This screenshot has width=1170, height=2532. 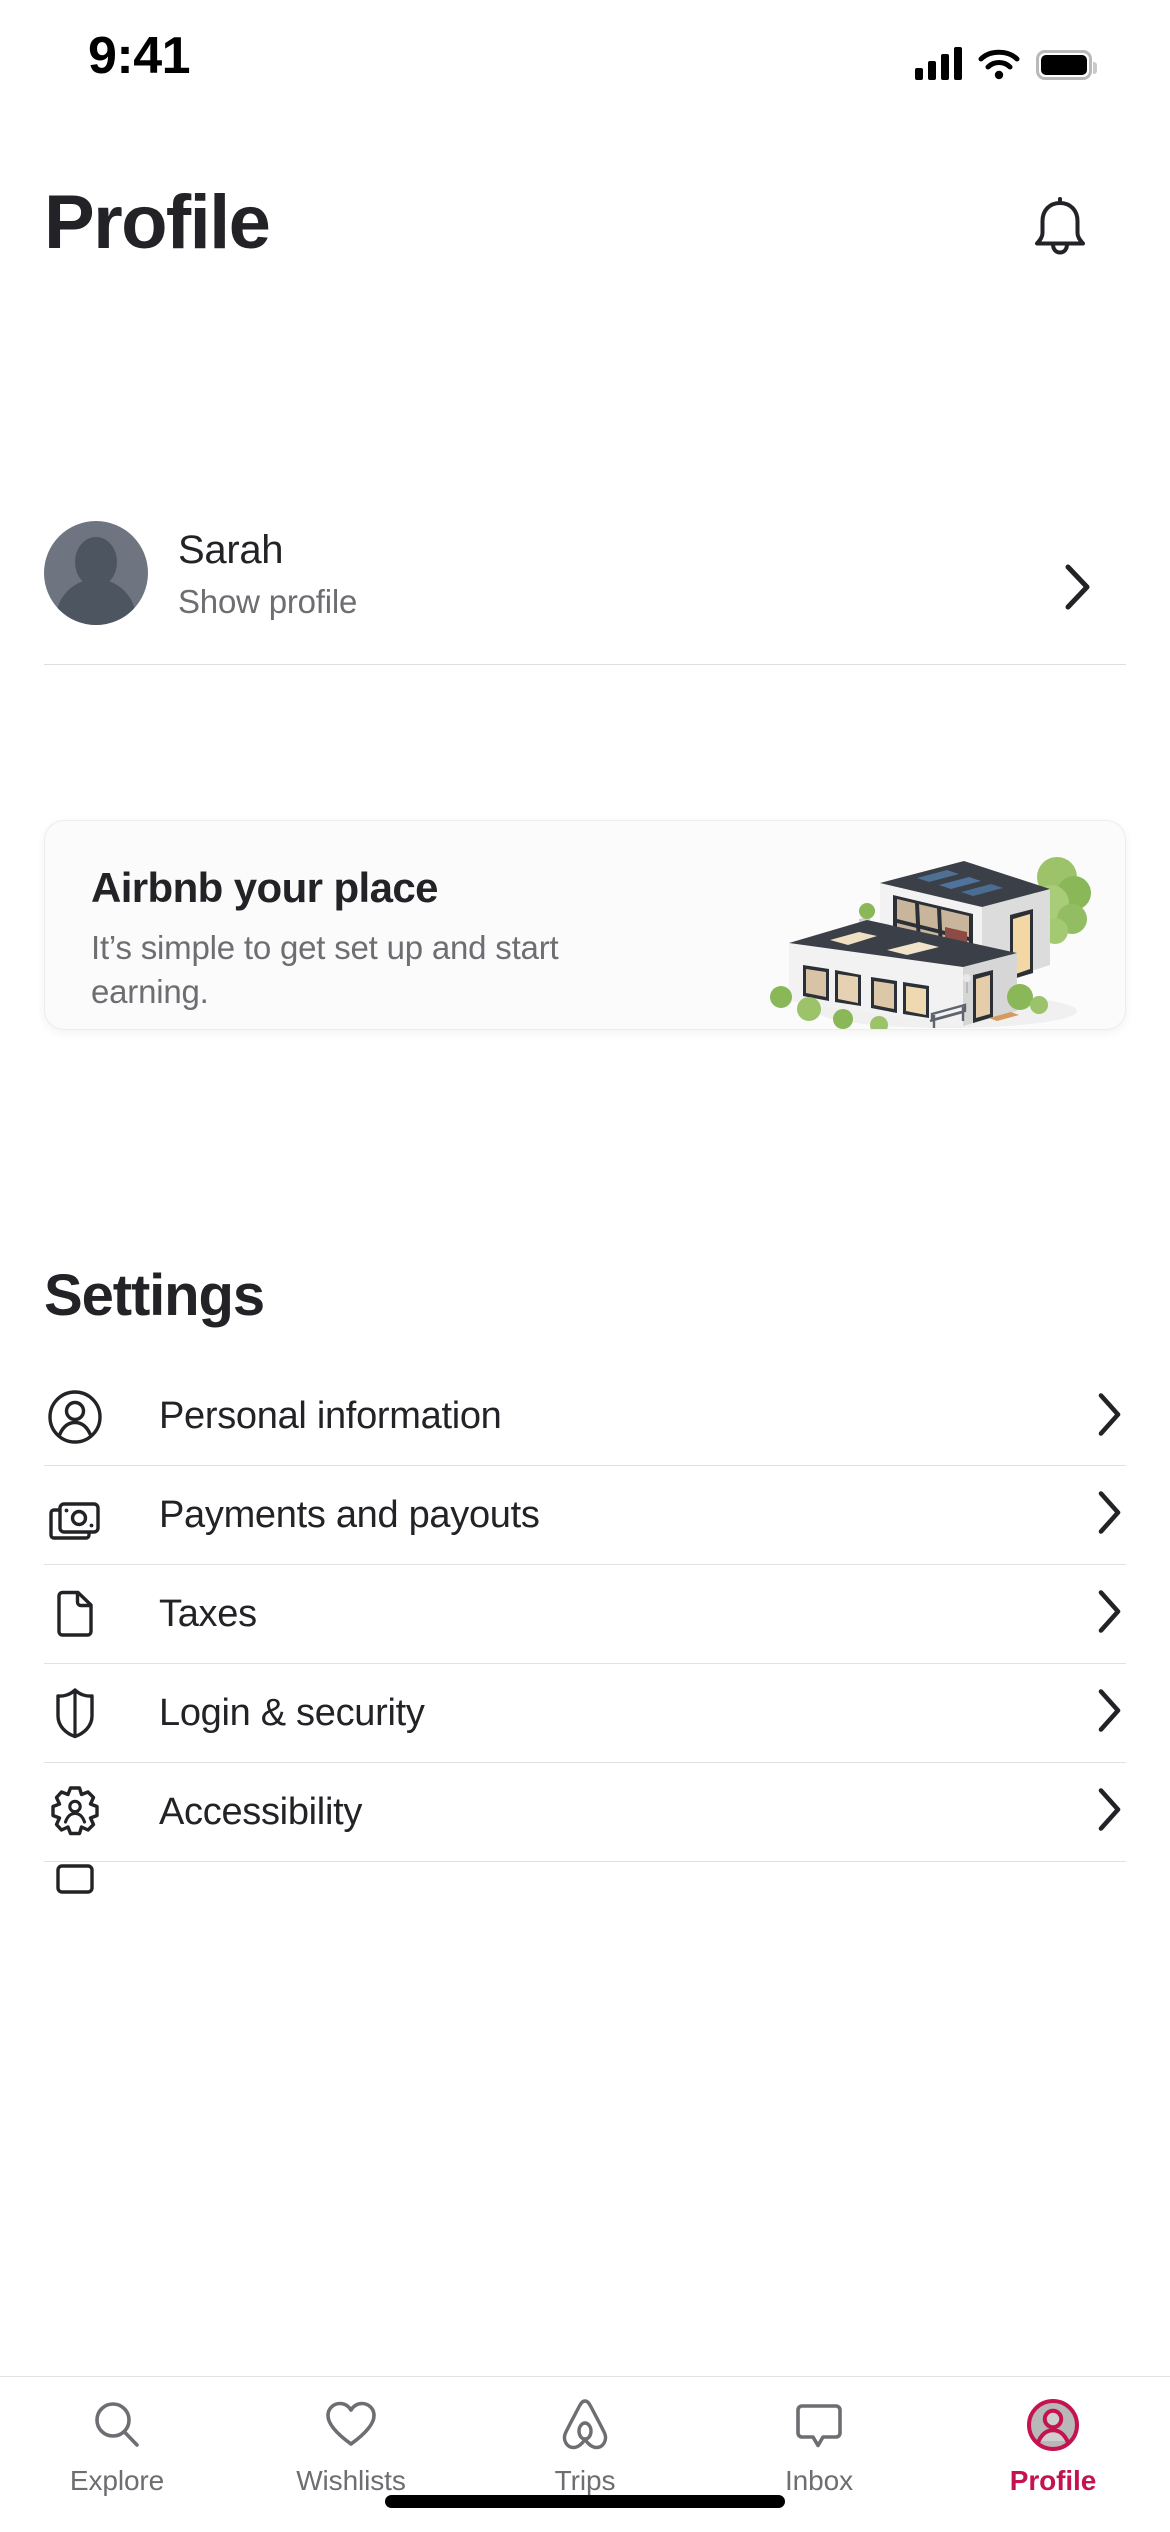 I want to click on settings-heading: Settings, so click(x=154, y=1295).